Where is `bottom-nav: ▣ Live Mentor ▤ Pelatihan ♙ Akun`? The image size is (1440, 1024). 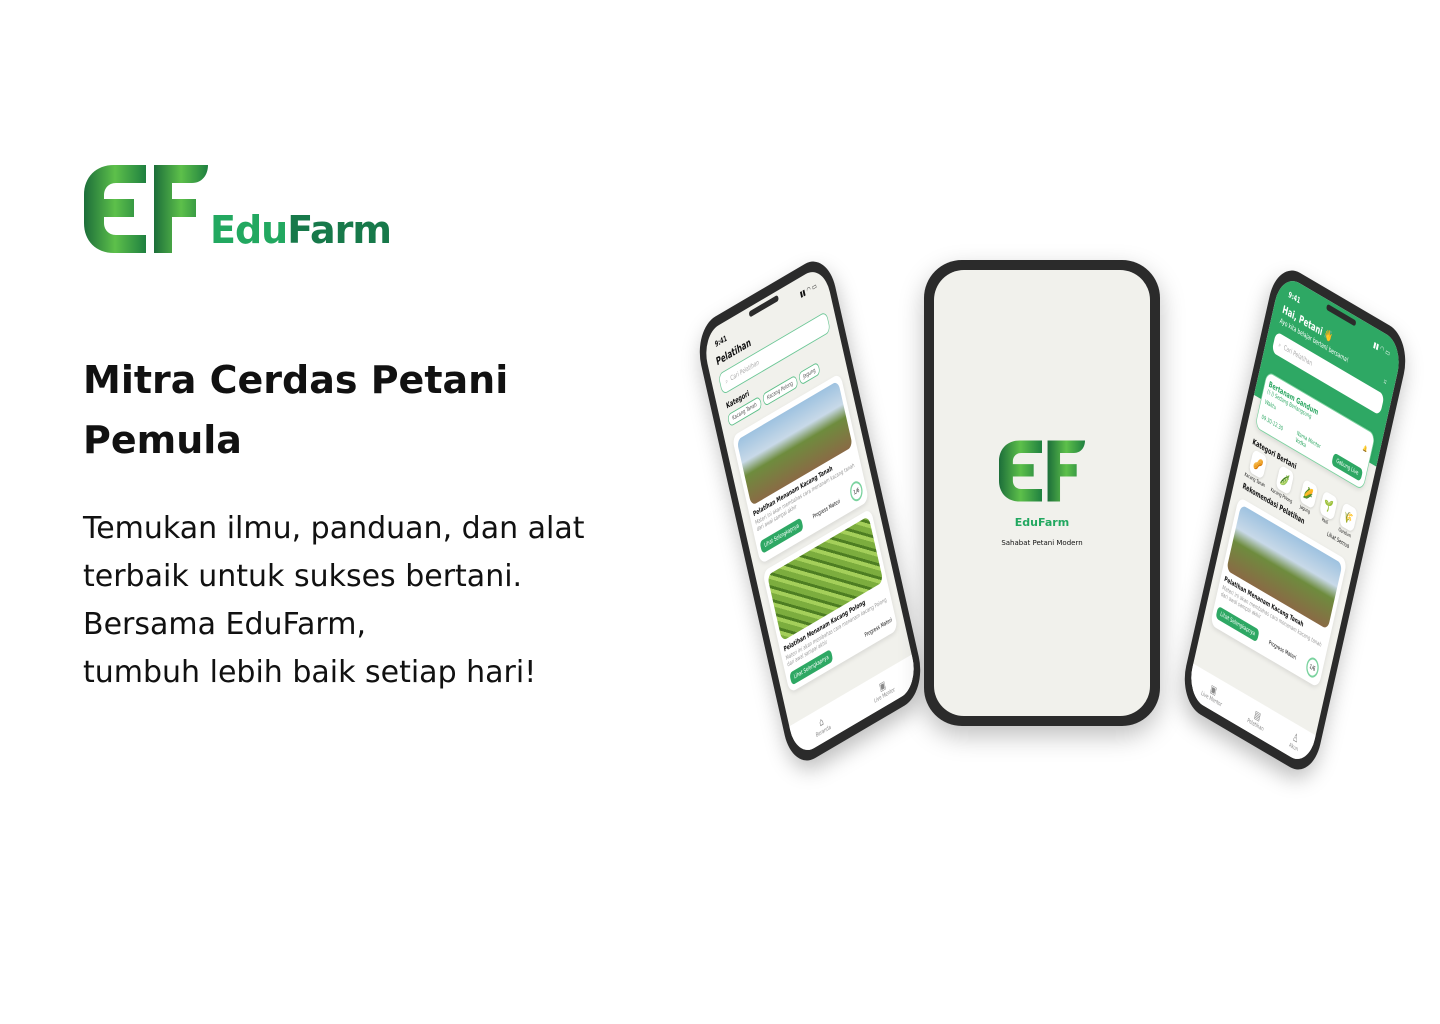 bottom-nav: ▣ Live Mentor ▤ Pelatihan ♙ Akun is located at coordinates (1251, 715).